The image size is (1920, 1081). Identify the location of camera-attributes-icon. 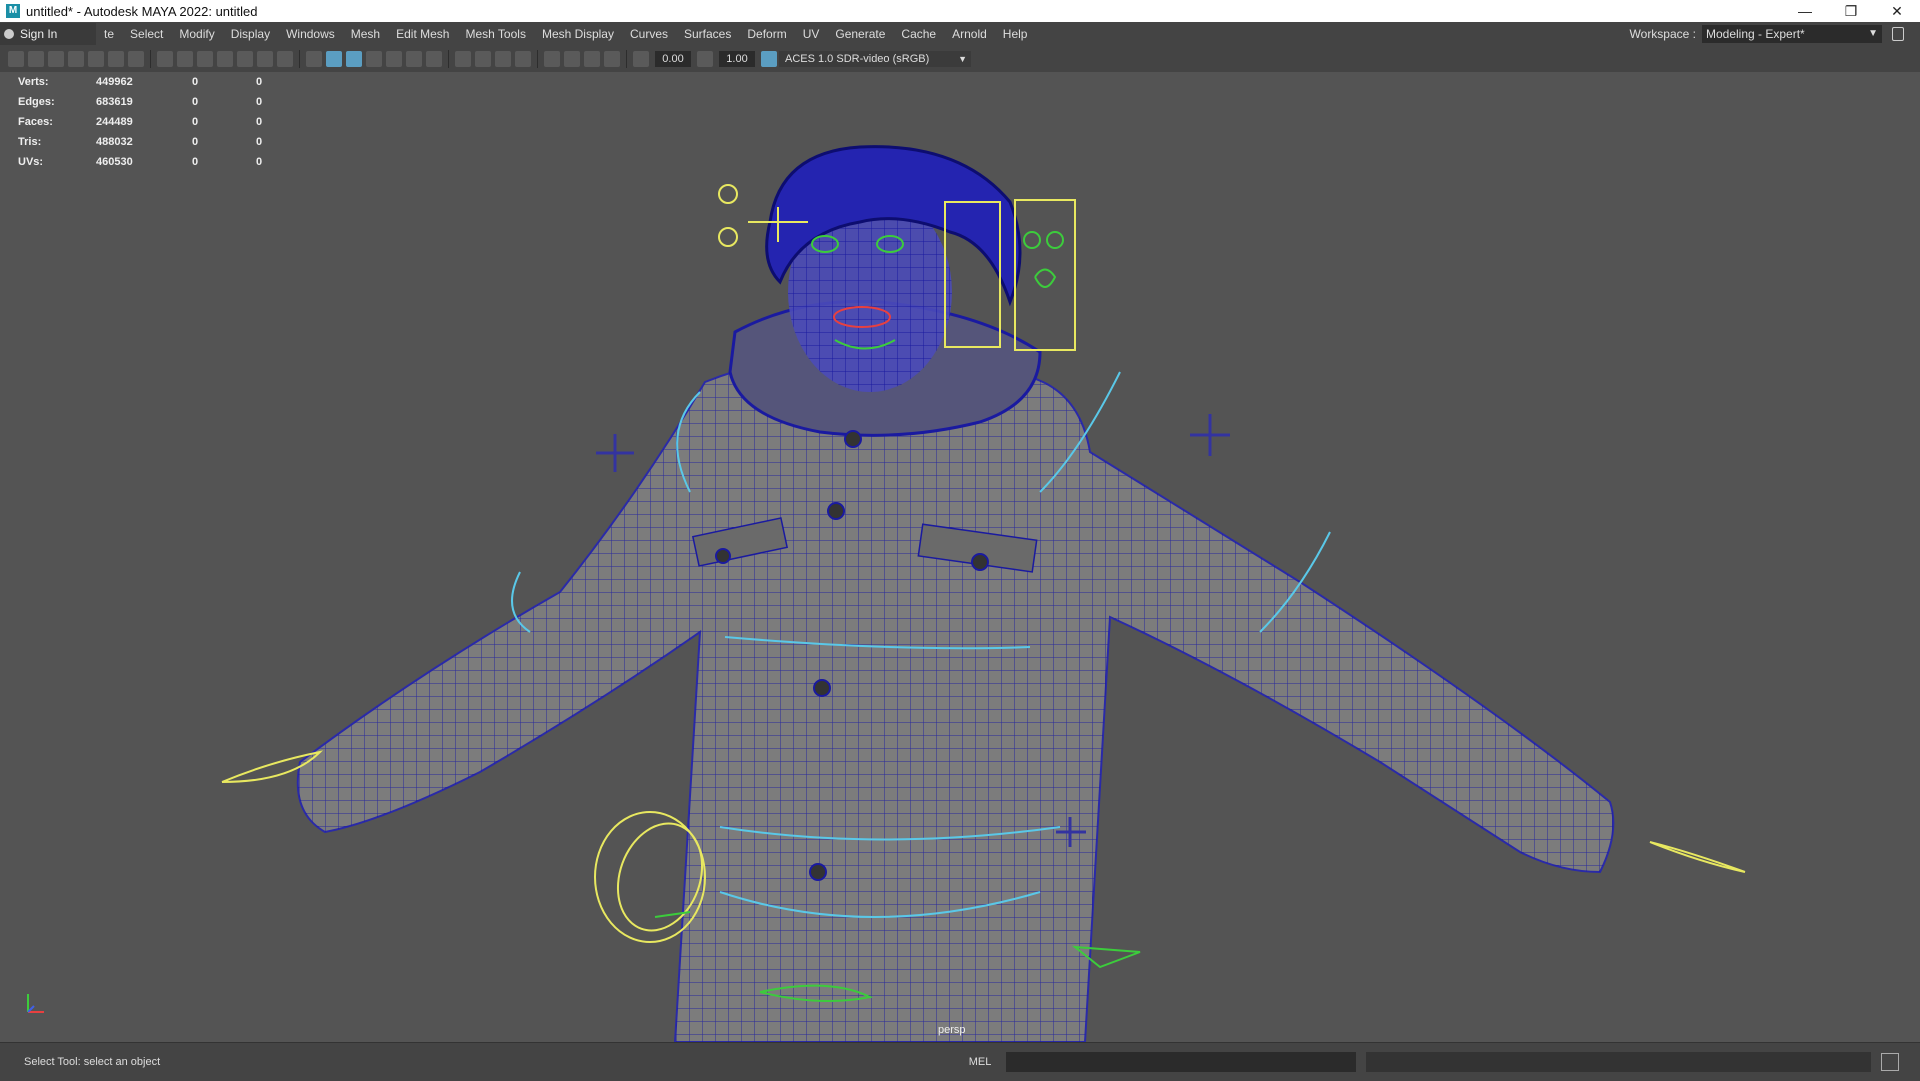
(36, 59).